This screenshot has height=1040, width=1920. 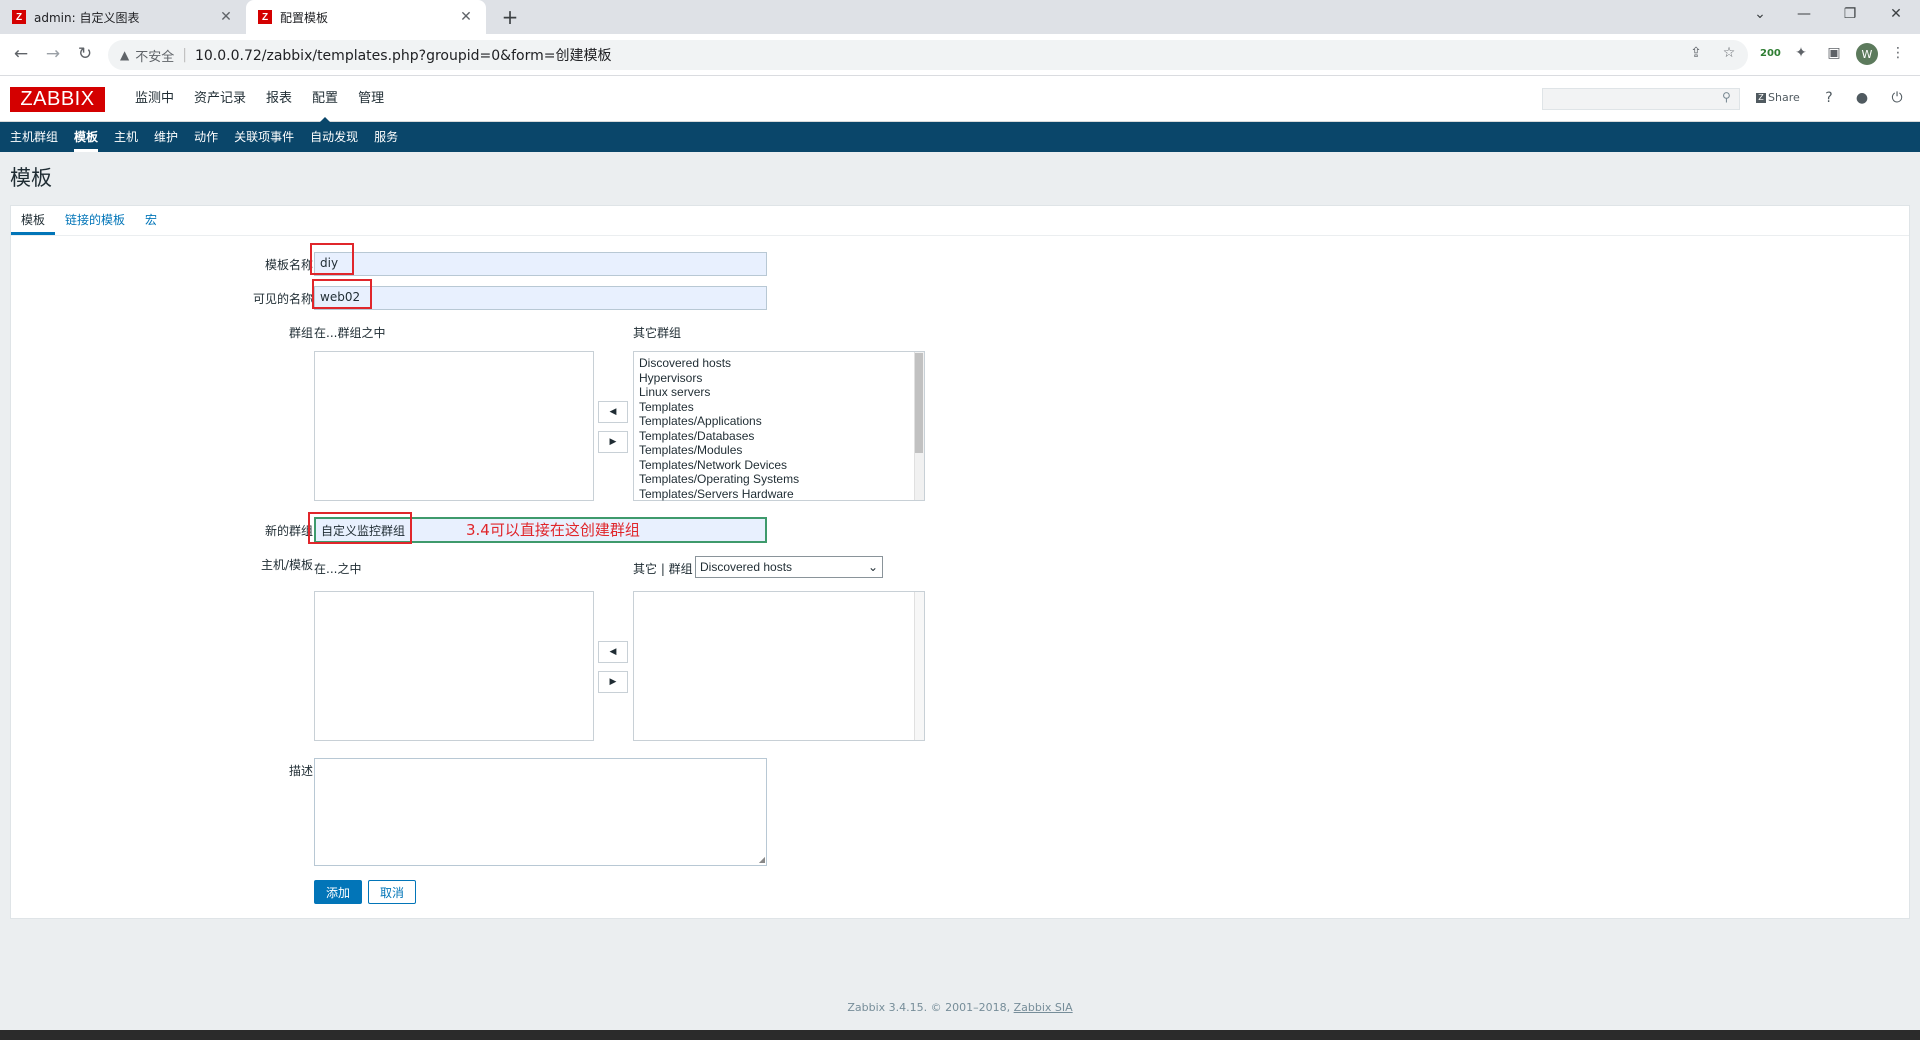 I want to click on template-name-input: diy, so click(x=540, y=264).